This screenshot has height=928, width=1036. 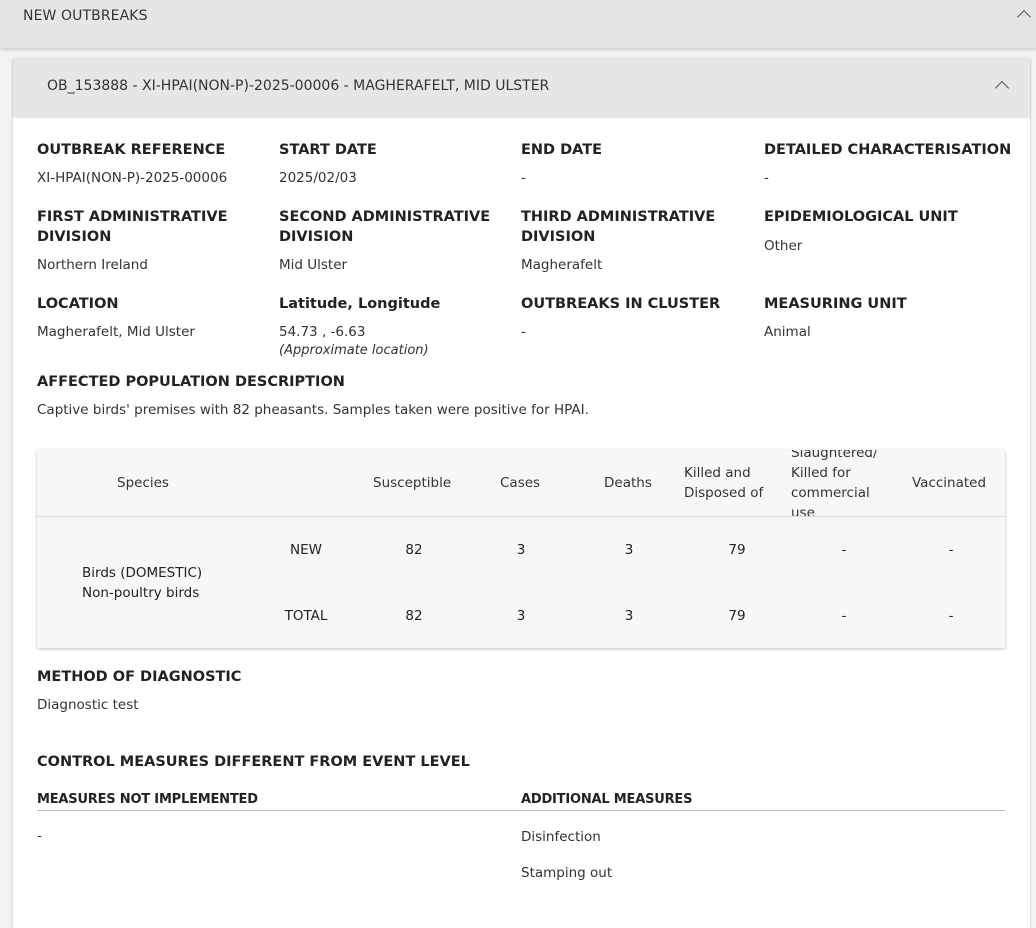 I want to click on col-header-species: Species, so click(x=143, y=483).